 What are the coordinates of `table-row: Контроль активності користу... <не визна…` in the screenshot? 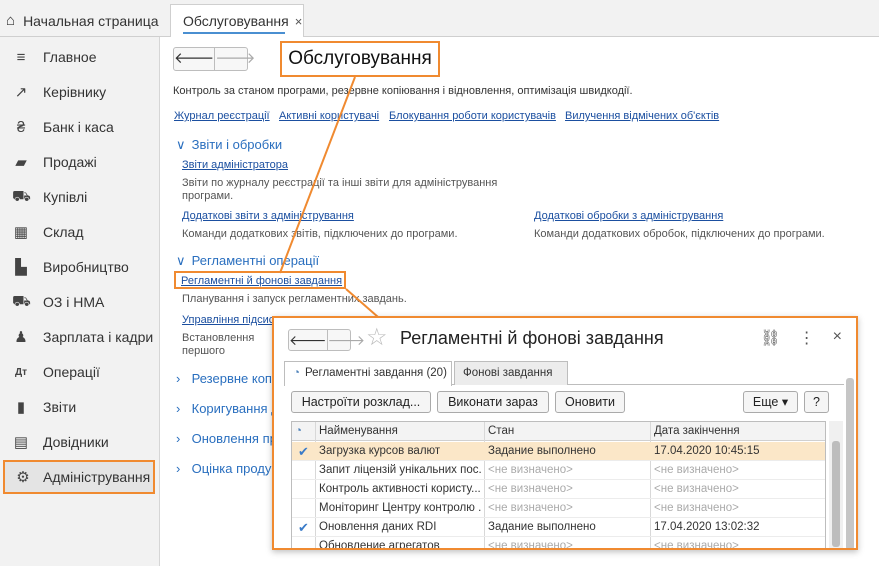 It's located at (558, 489).